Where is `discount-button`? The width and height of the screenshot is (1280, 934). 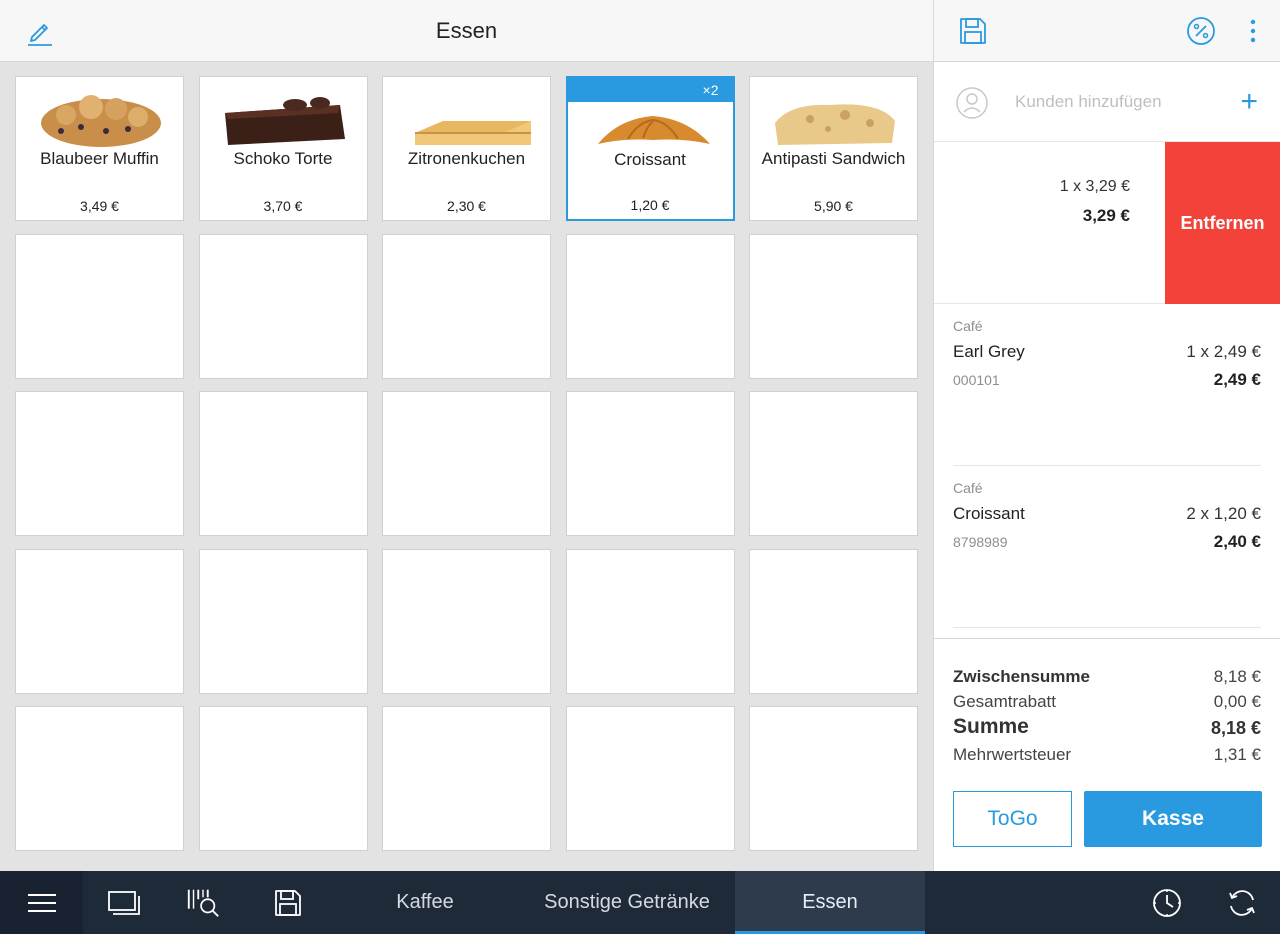
discount-button is located at coordinates (1201, 31).